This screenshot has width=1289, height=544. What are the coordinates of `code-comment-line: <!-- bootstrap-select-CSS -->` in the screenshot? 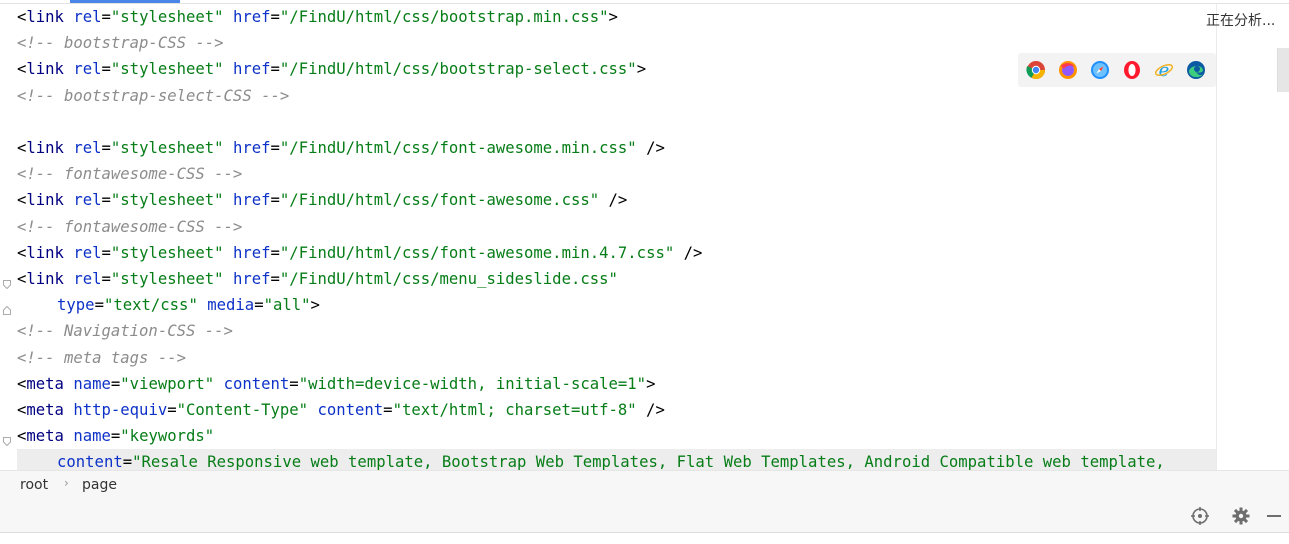 It's located at (153, 96).